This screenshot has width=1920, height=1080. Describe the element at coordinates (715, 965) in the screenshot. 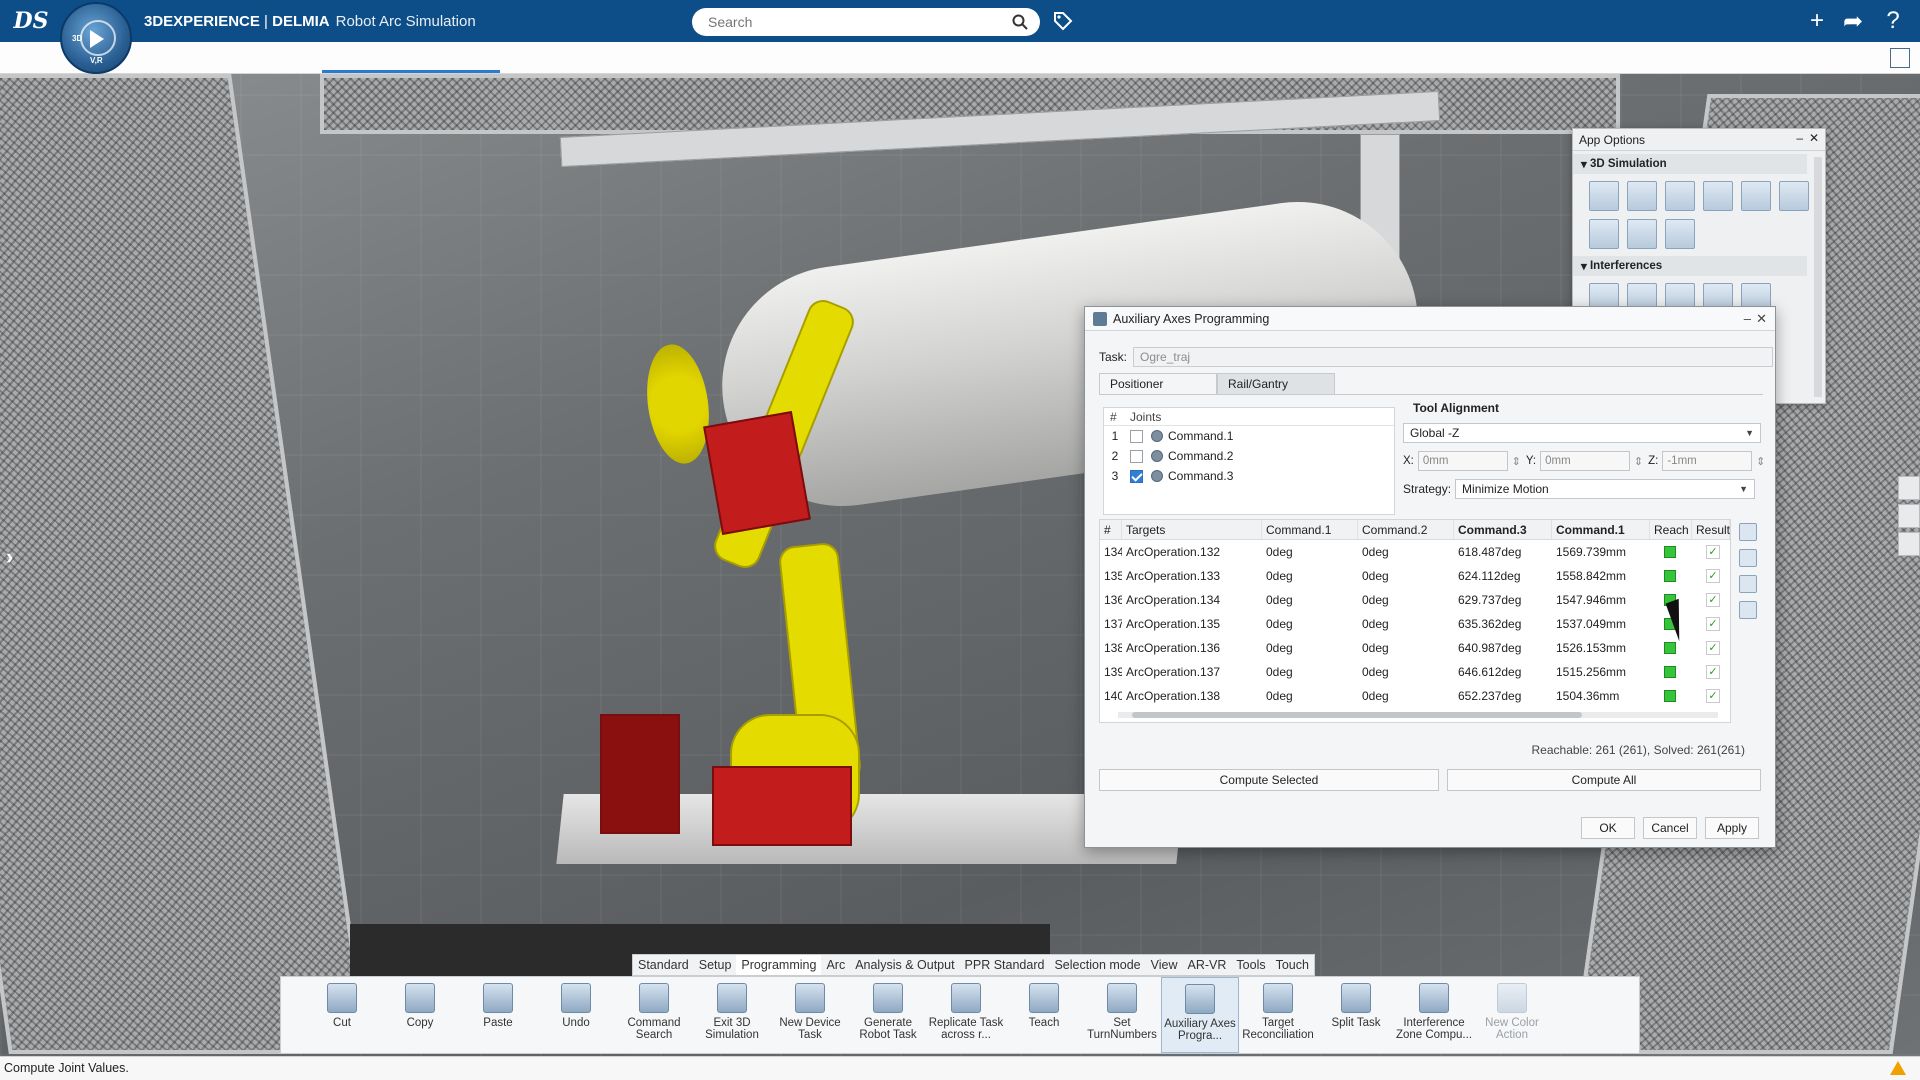

I see `action-tab-setup: Setup` at that location.